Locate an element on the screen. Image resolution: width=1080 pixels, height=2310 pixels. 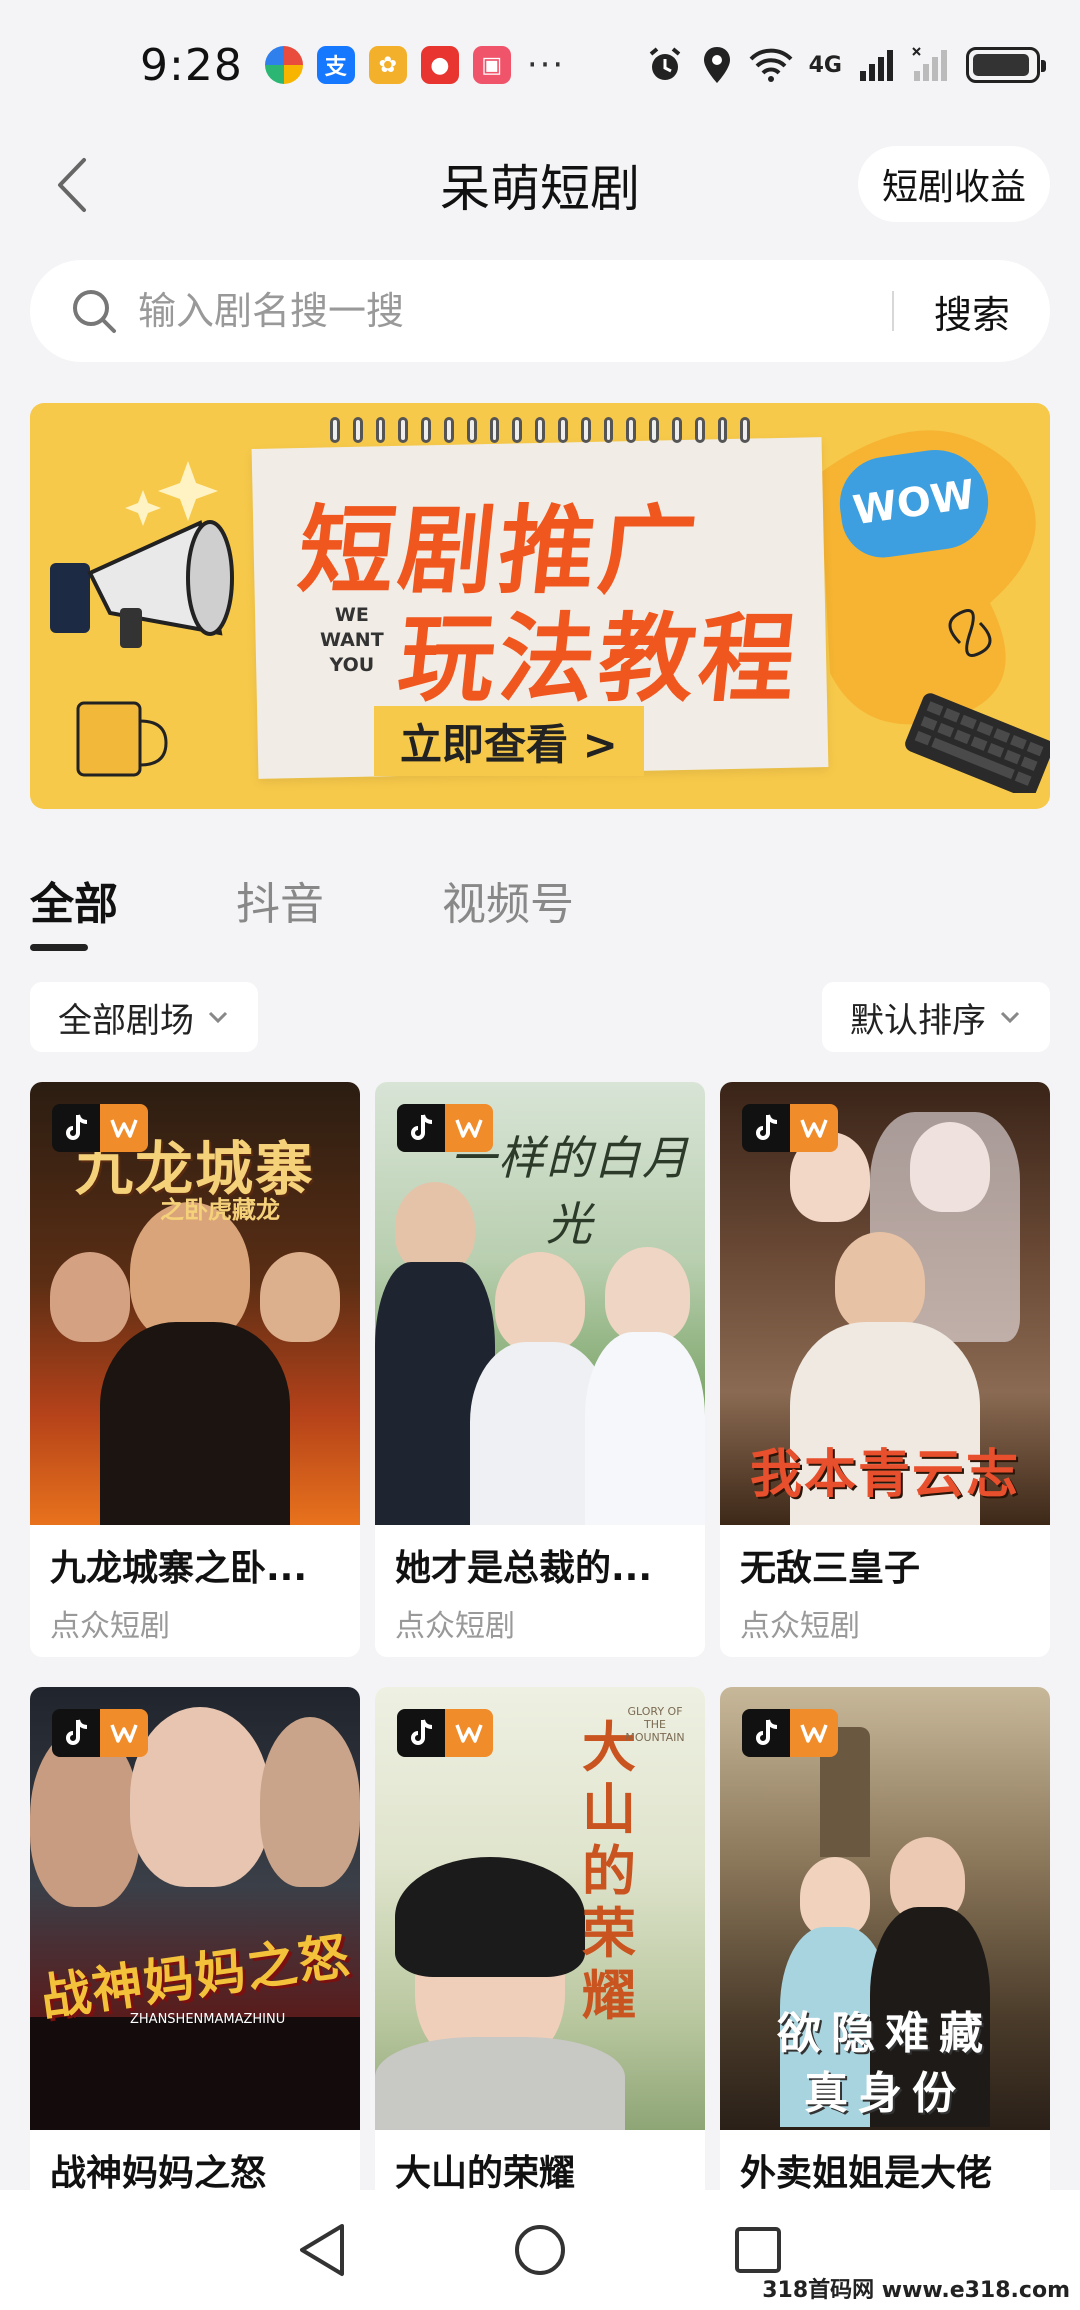
colorful-app-icon is located at coordinates (283, 65).